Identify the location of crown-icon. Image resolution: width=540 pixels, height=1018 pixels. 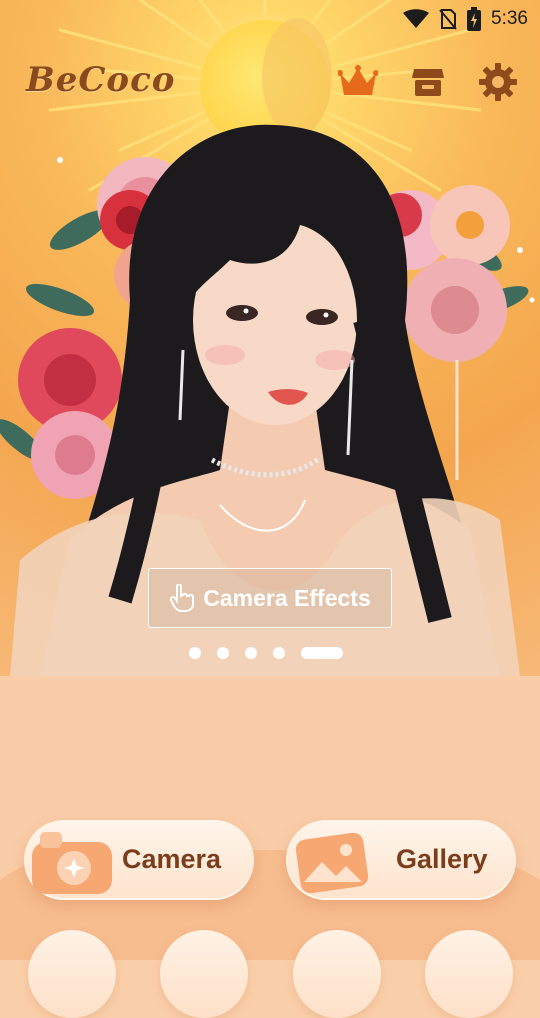
(358, 82).